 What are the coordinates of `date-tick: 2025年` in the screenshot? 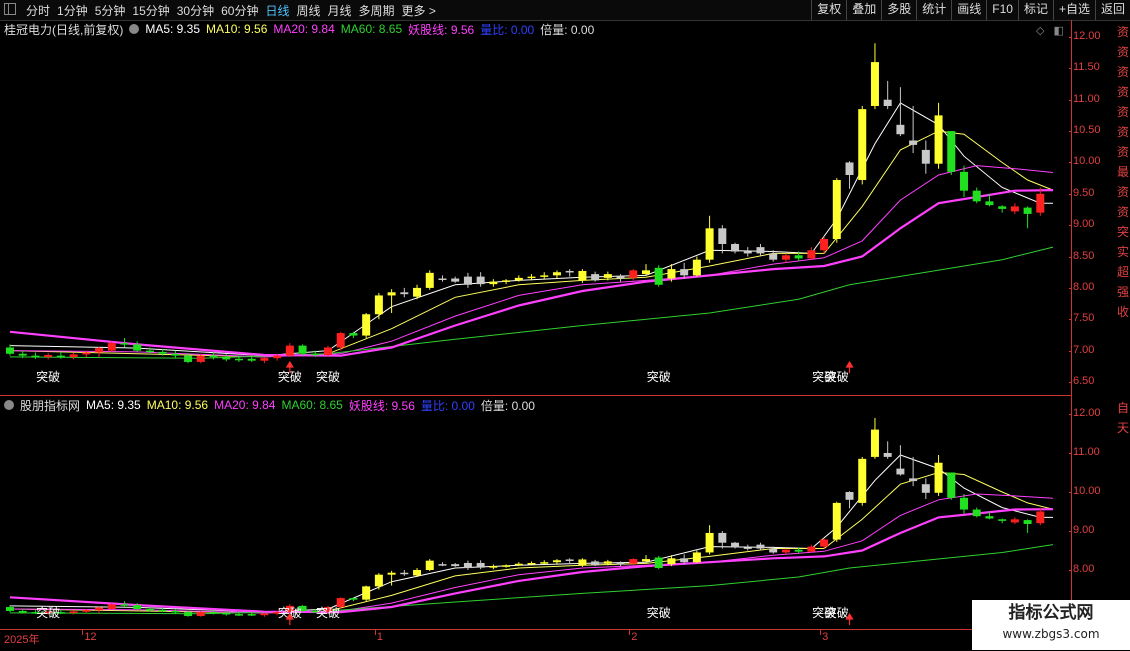 It's located at (22, 640).